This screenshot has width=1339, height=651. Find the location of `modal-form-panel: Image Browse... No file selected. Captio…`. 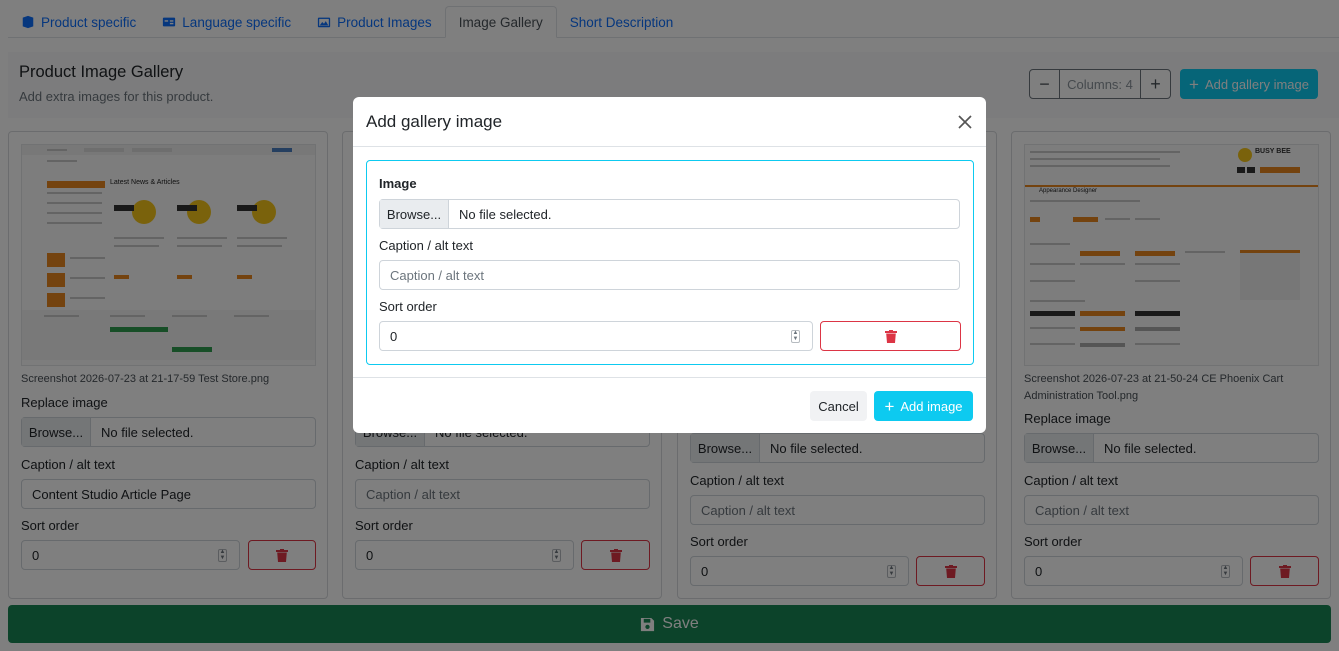

modal-form-panel: Image Browse... No file selected. Captio… is located at coordinates (670, 262).